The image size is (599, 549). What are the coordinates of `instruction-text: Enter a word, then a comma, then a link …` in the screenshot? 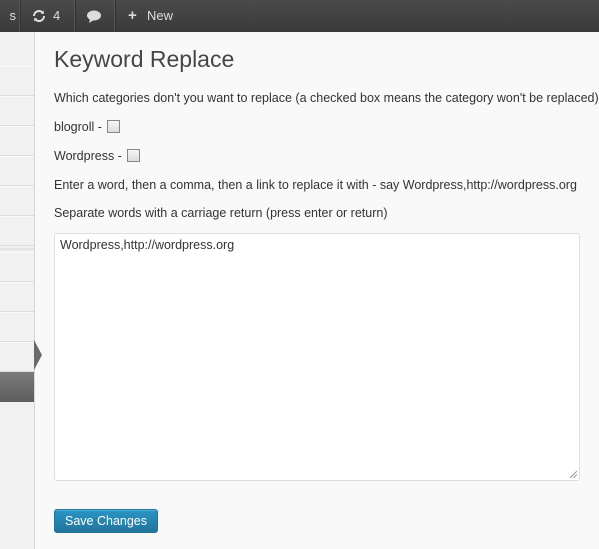 It's located at (315, 185).